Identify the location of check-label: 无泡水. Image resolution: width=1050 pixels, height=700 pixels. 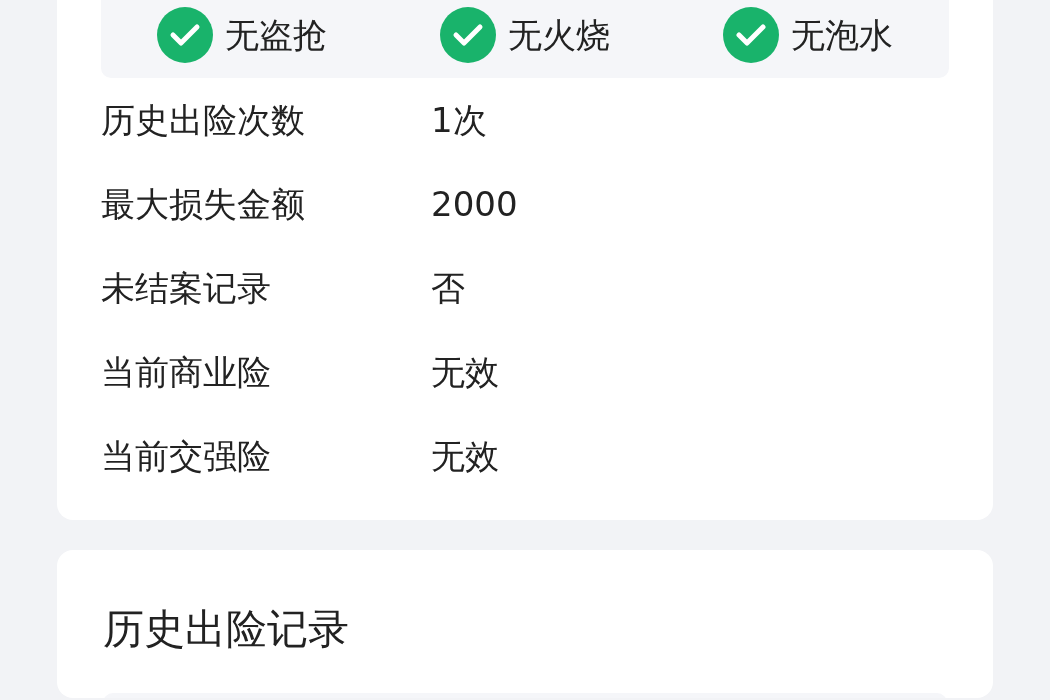
(841, 35).